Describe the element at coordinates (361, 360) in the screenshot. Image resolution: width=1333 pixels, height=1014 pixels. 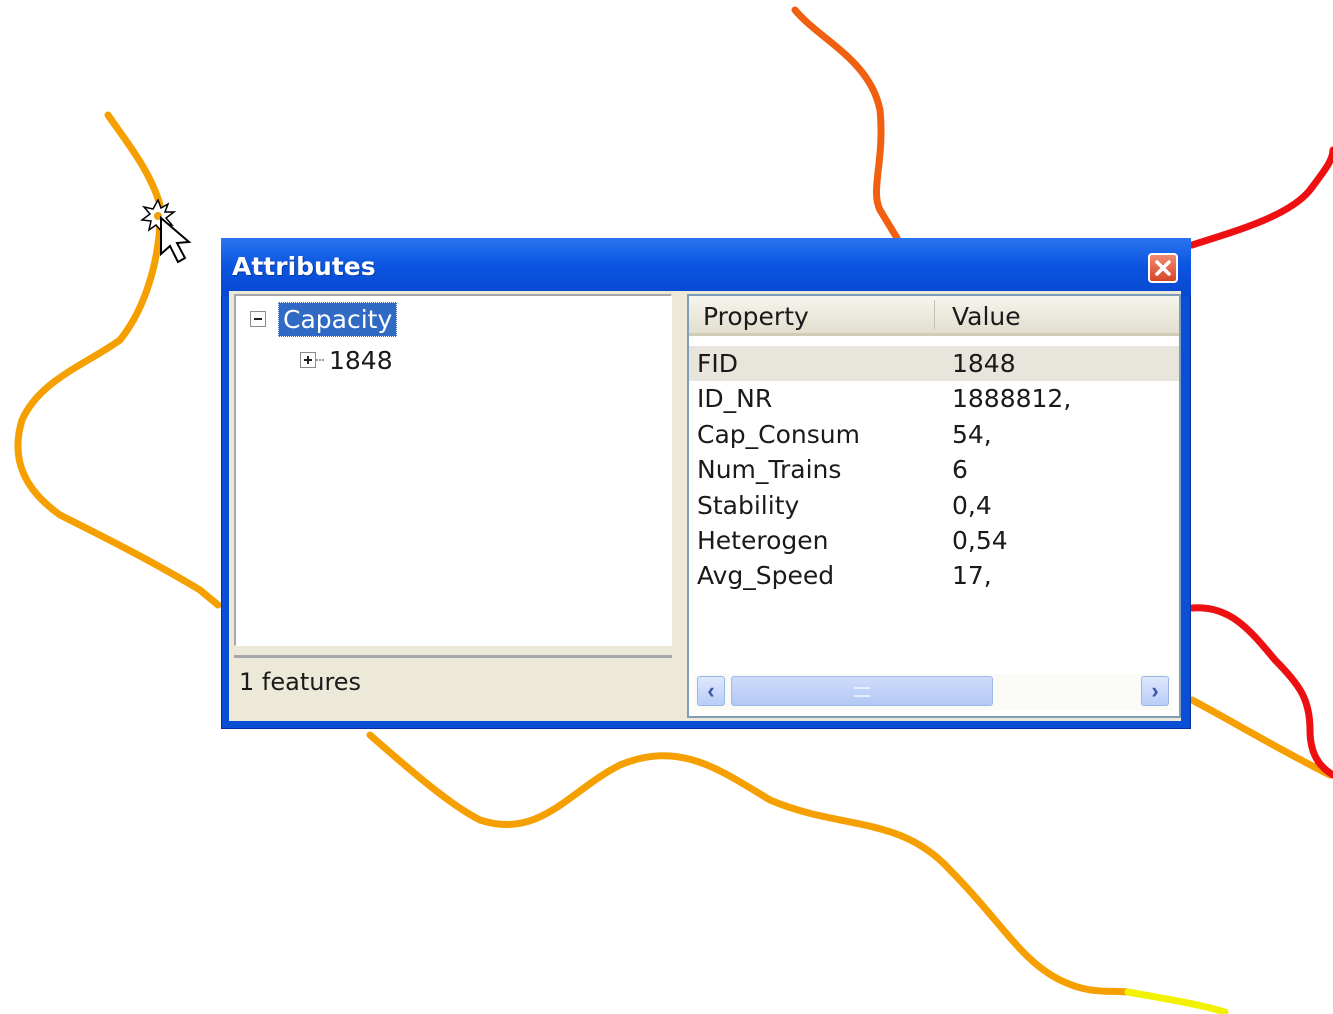
I see `tree-item-label: 1848` at that location.